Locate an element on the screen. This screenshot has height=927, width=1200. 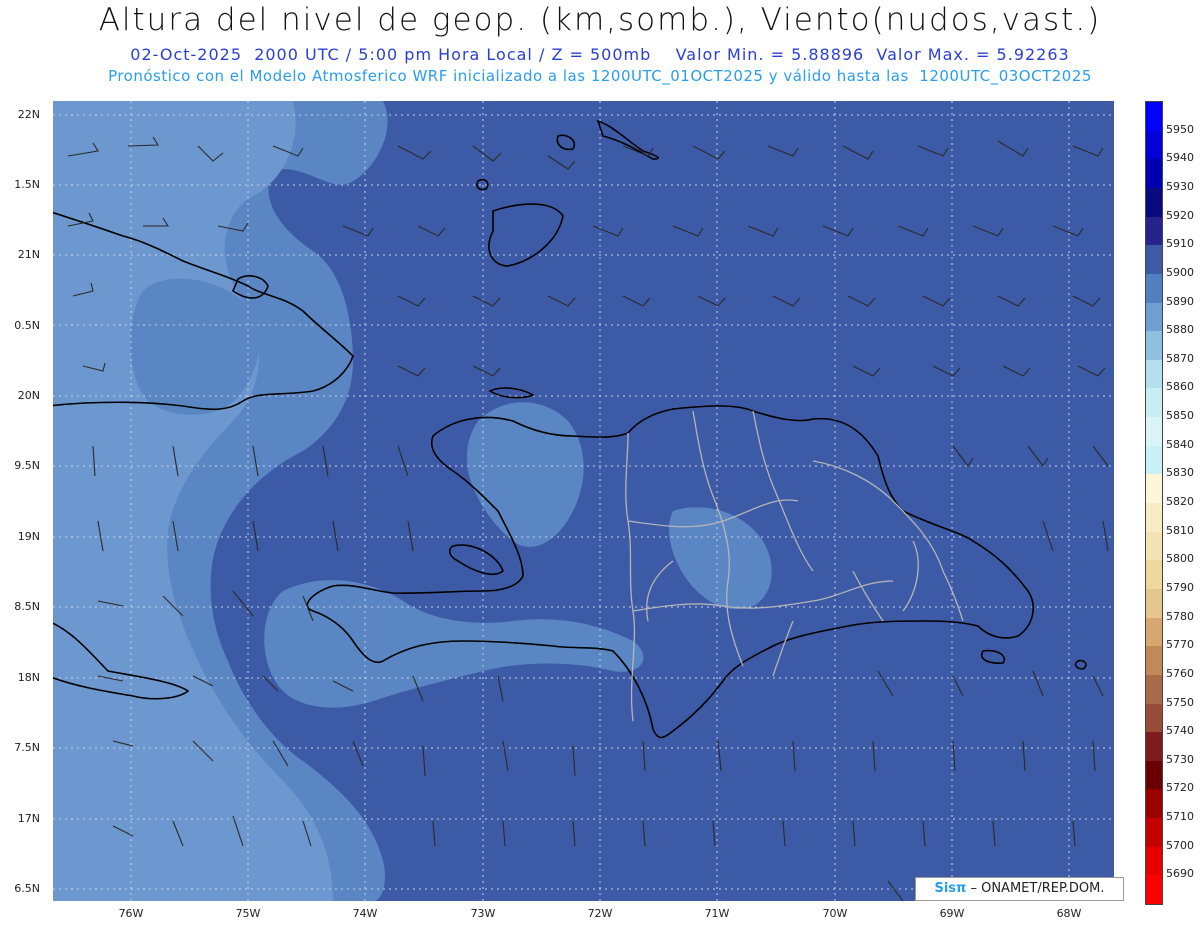
color-legend-label: 5890 is located at coordinates (1180, 301).